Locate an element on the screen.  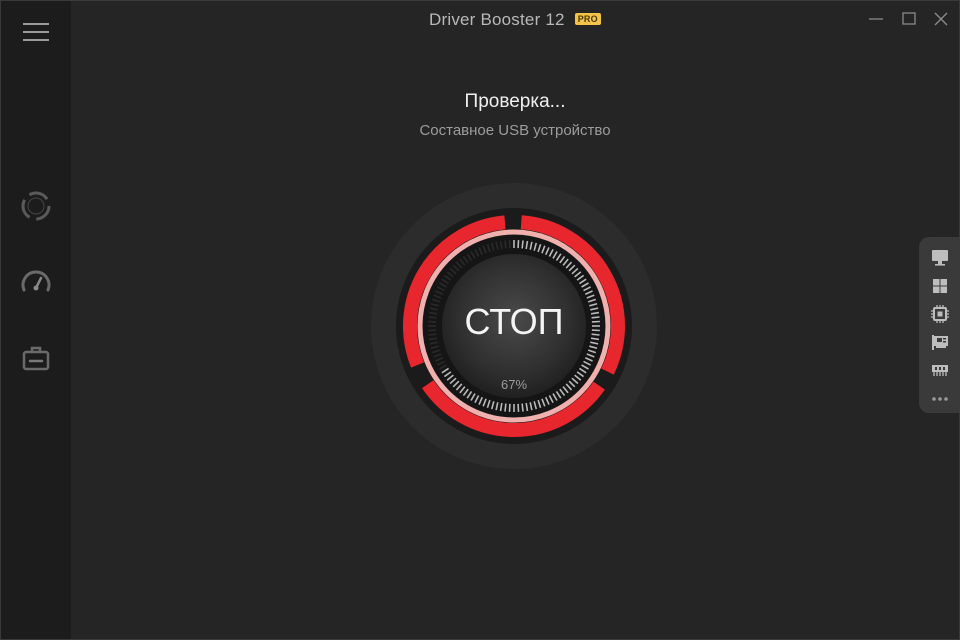
toolbox-icon is located at coordinates (36, 359).